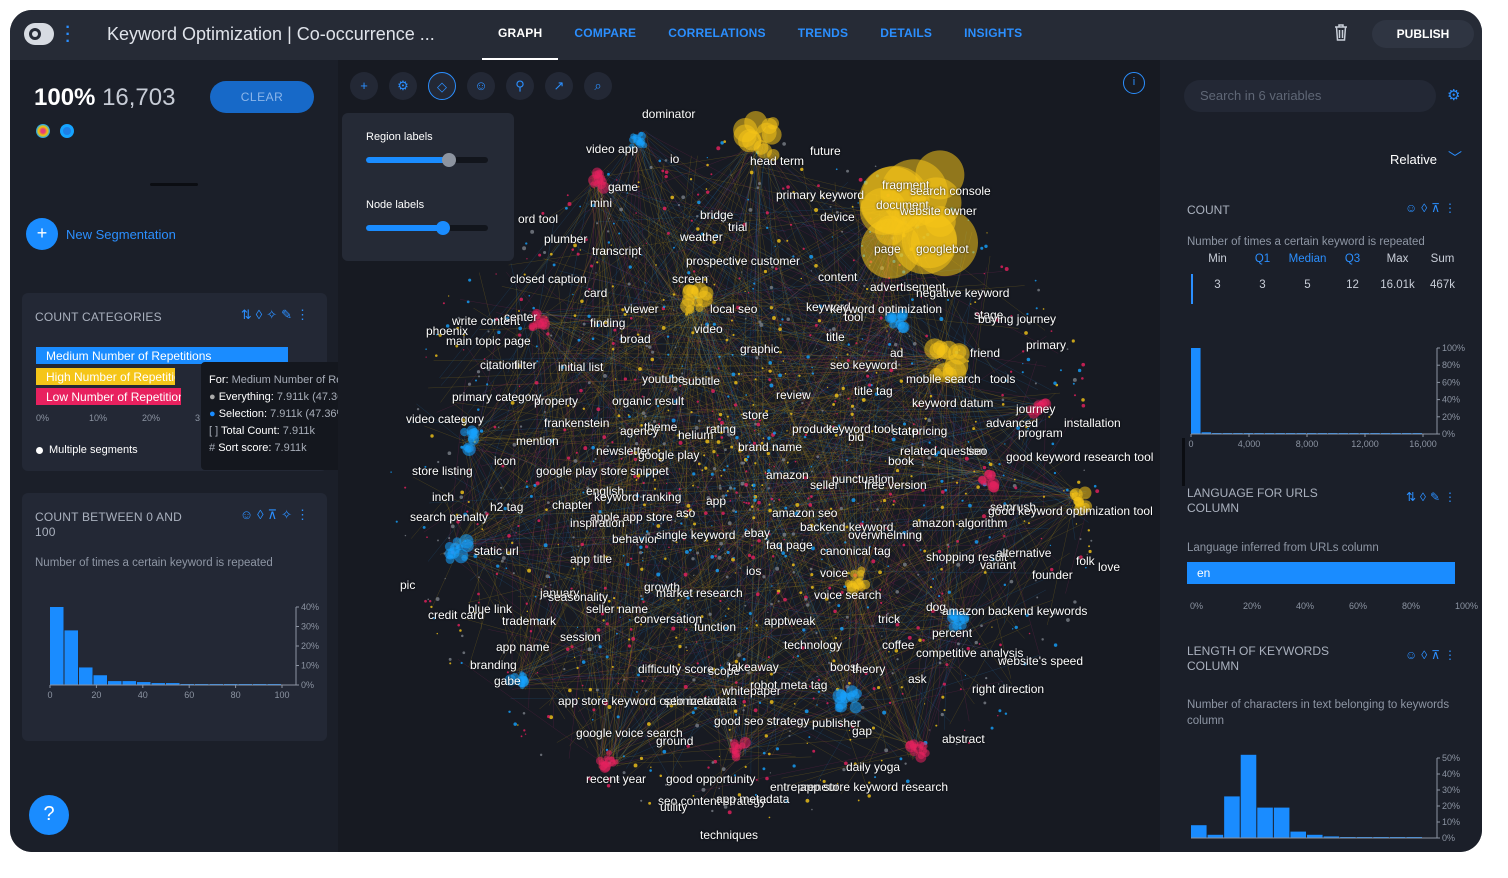 This screenshot has height=878, width=1508. What do you see at coordinates (520, 86) in the screenshot?
I see `magic-wand-icon: ⚲` at bounding box center [520, 86].